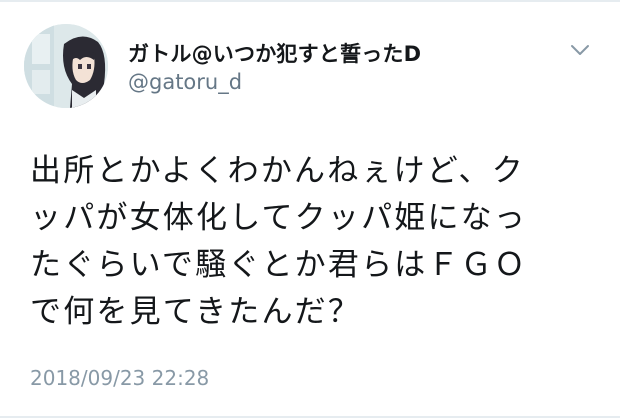 The width and height of the screenshot is (620, 418). Describe the element at coordinates (119, 378) in the screenshot. I see `tweet-timestamp: 2018/09/23 22:28` at that location.